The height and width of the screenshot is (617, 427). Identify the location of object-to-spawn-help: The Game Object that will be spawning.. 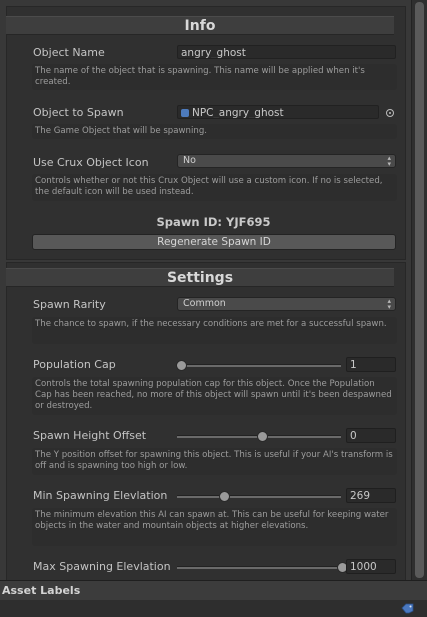
(214, 131).